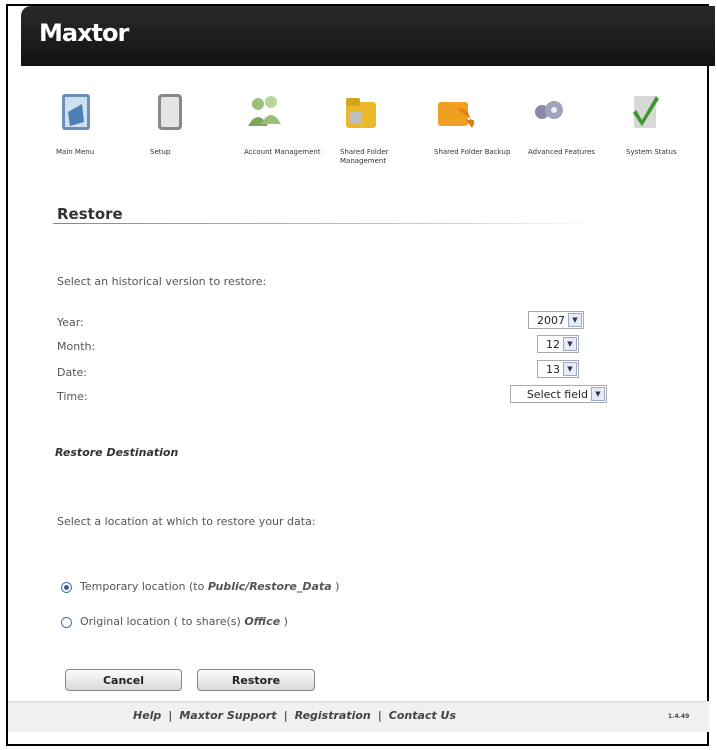 This screenshot has height=750, width=717. I want to click on nav-shared-folder-management: Shared Folder Management, so click(380, 128).